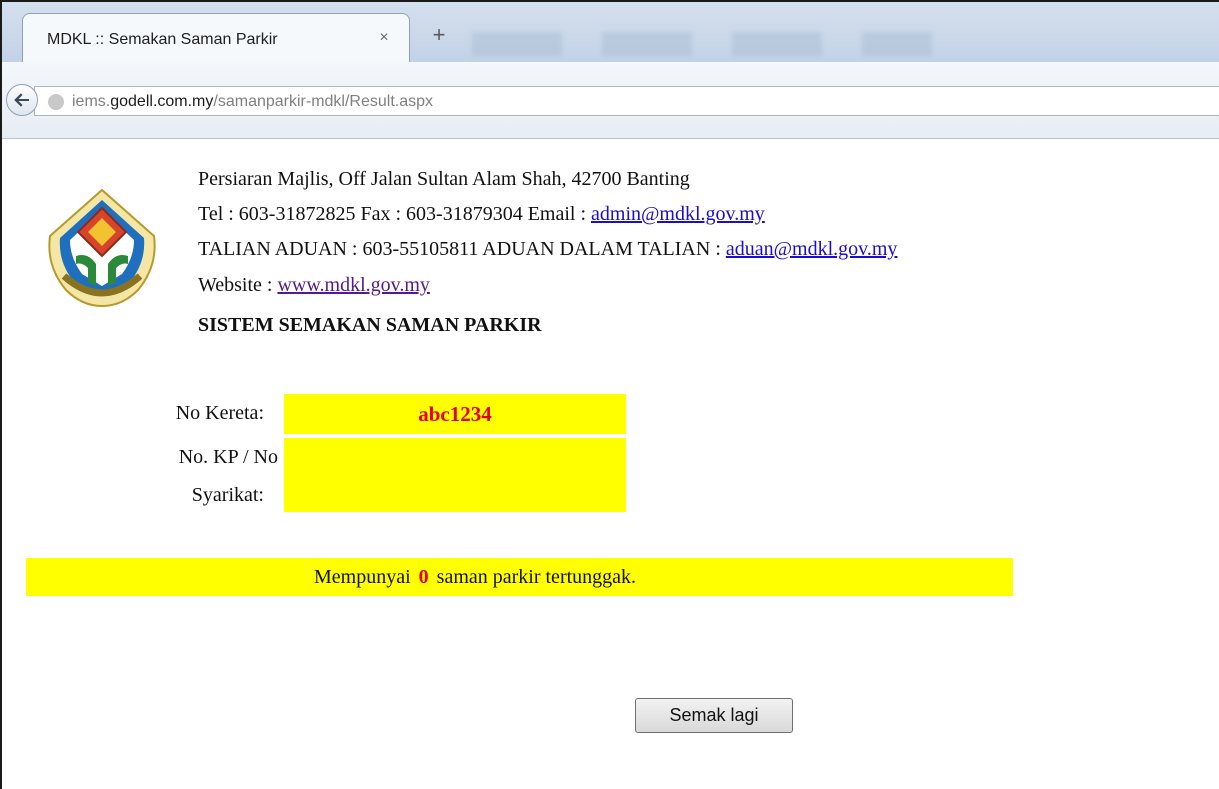  I want to click on tab-title: MDKL :: Semakan Saman Parkir, so click(162, 39).